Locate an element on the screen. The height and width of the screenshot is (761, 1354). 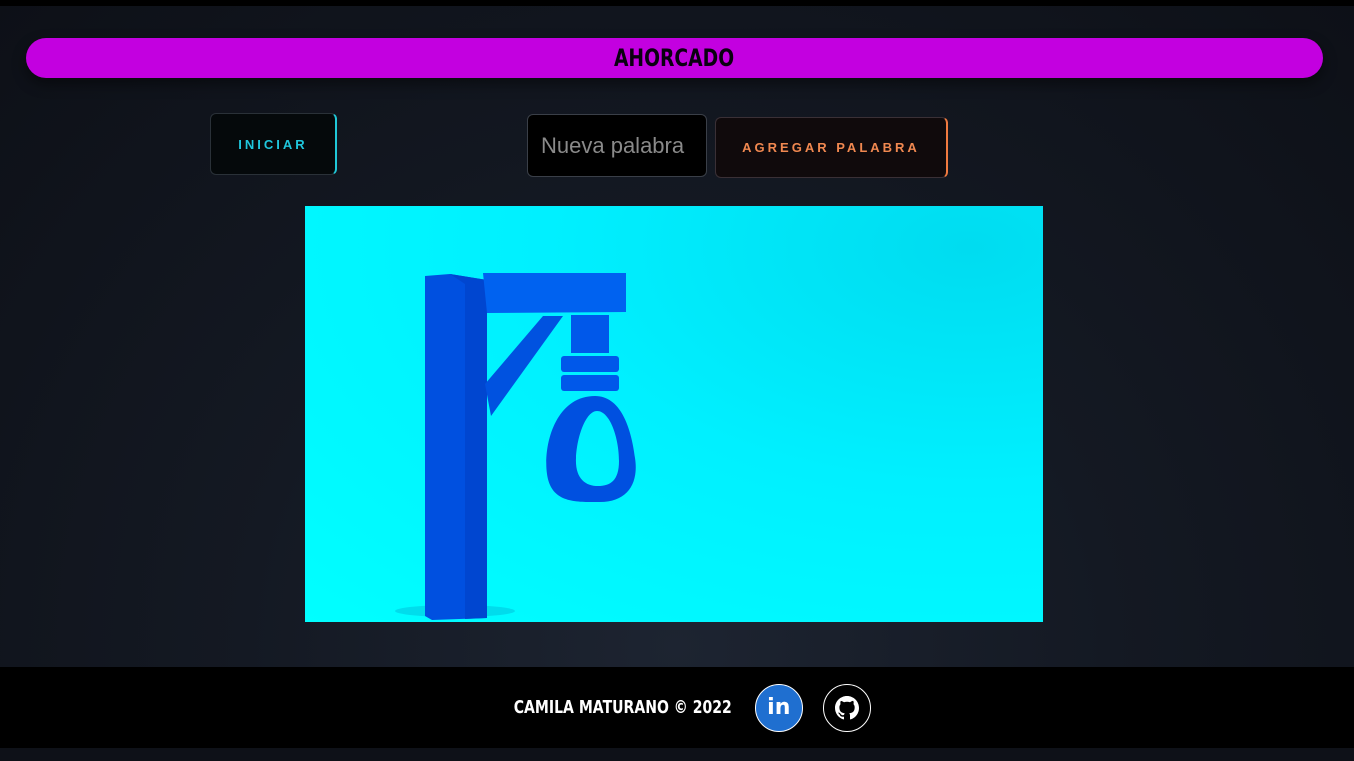
gallows-beam is located at coordinates (554, 293).